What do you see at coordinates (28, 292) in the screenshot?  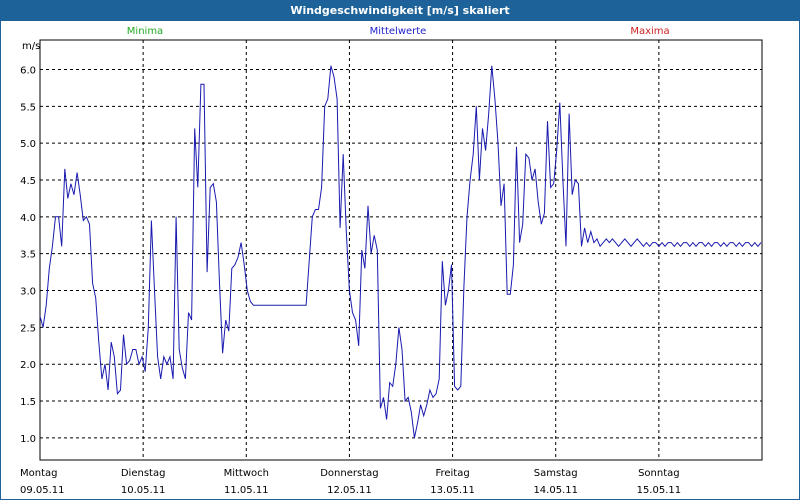 I see `y-tick-label: 3.0` at bounding box center [28, 292].